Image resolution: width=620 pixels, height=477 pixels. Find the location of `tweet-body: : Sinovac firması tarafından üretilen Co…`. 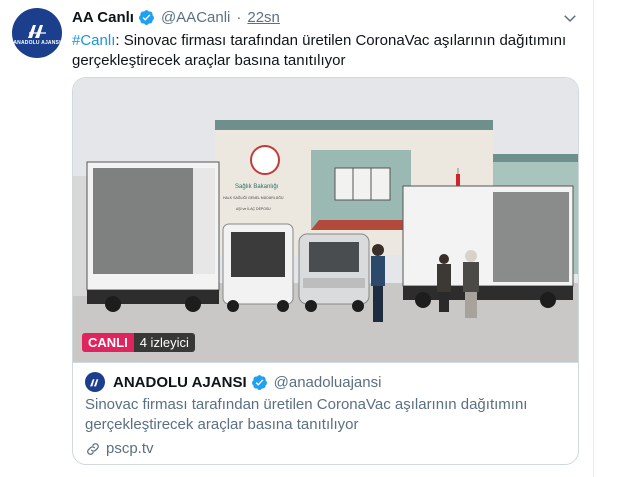

tweet-body: : Sinovac firması tarafından üretilen Co… is located at coordinates (319, 50).